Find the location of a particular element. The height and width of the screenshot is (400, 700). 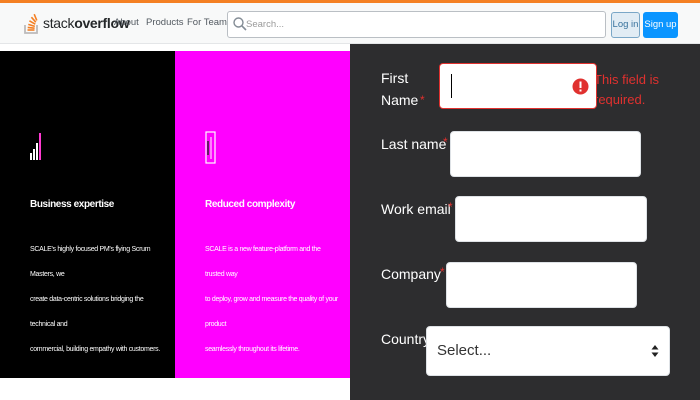

last-name-input is located at coordinates (545, 154).